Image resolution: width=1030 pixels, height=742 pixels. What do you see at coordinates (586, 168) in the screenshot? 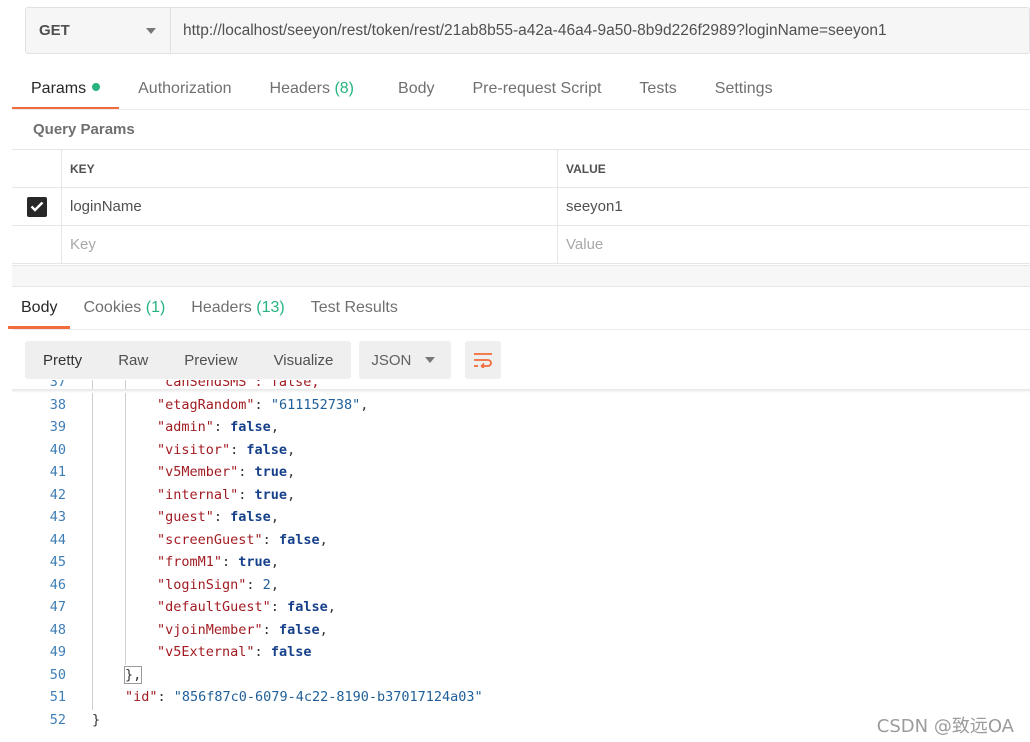
I see `column-value-header: VALUE` at bounding box center [586, 168].